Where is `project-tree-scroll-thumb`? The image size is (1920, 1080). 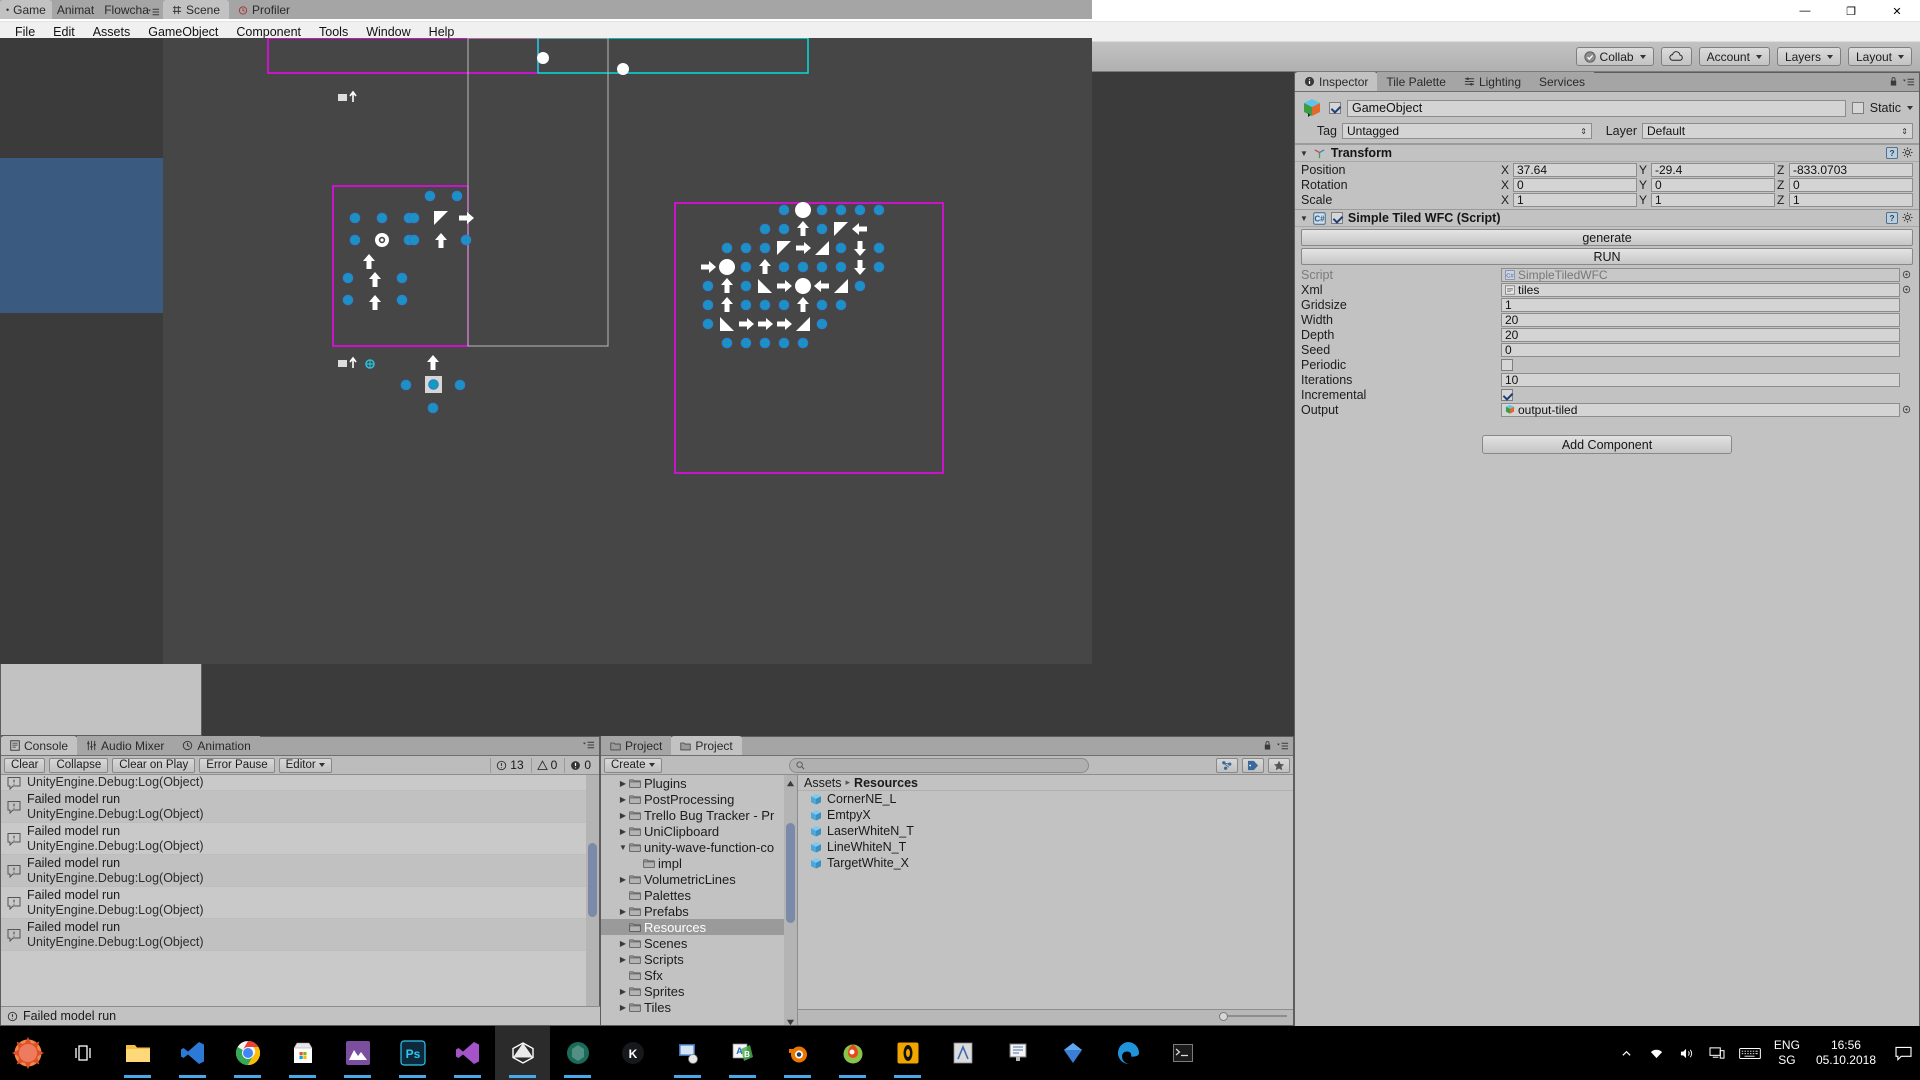
project-tree-scroll-thumb is located at coordinates (790, 873).